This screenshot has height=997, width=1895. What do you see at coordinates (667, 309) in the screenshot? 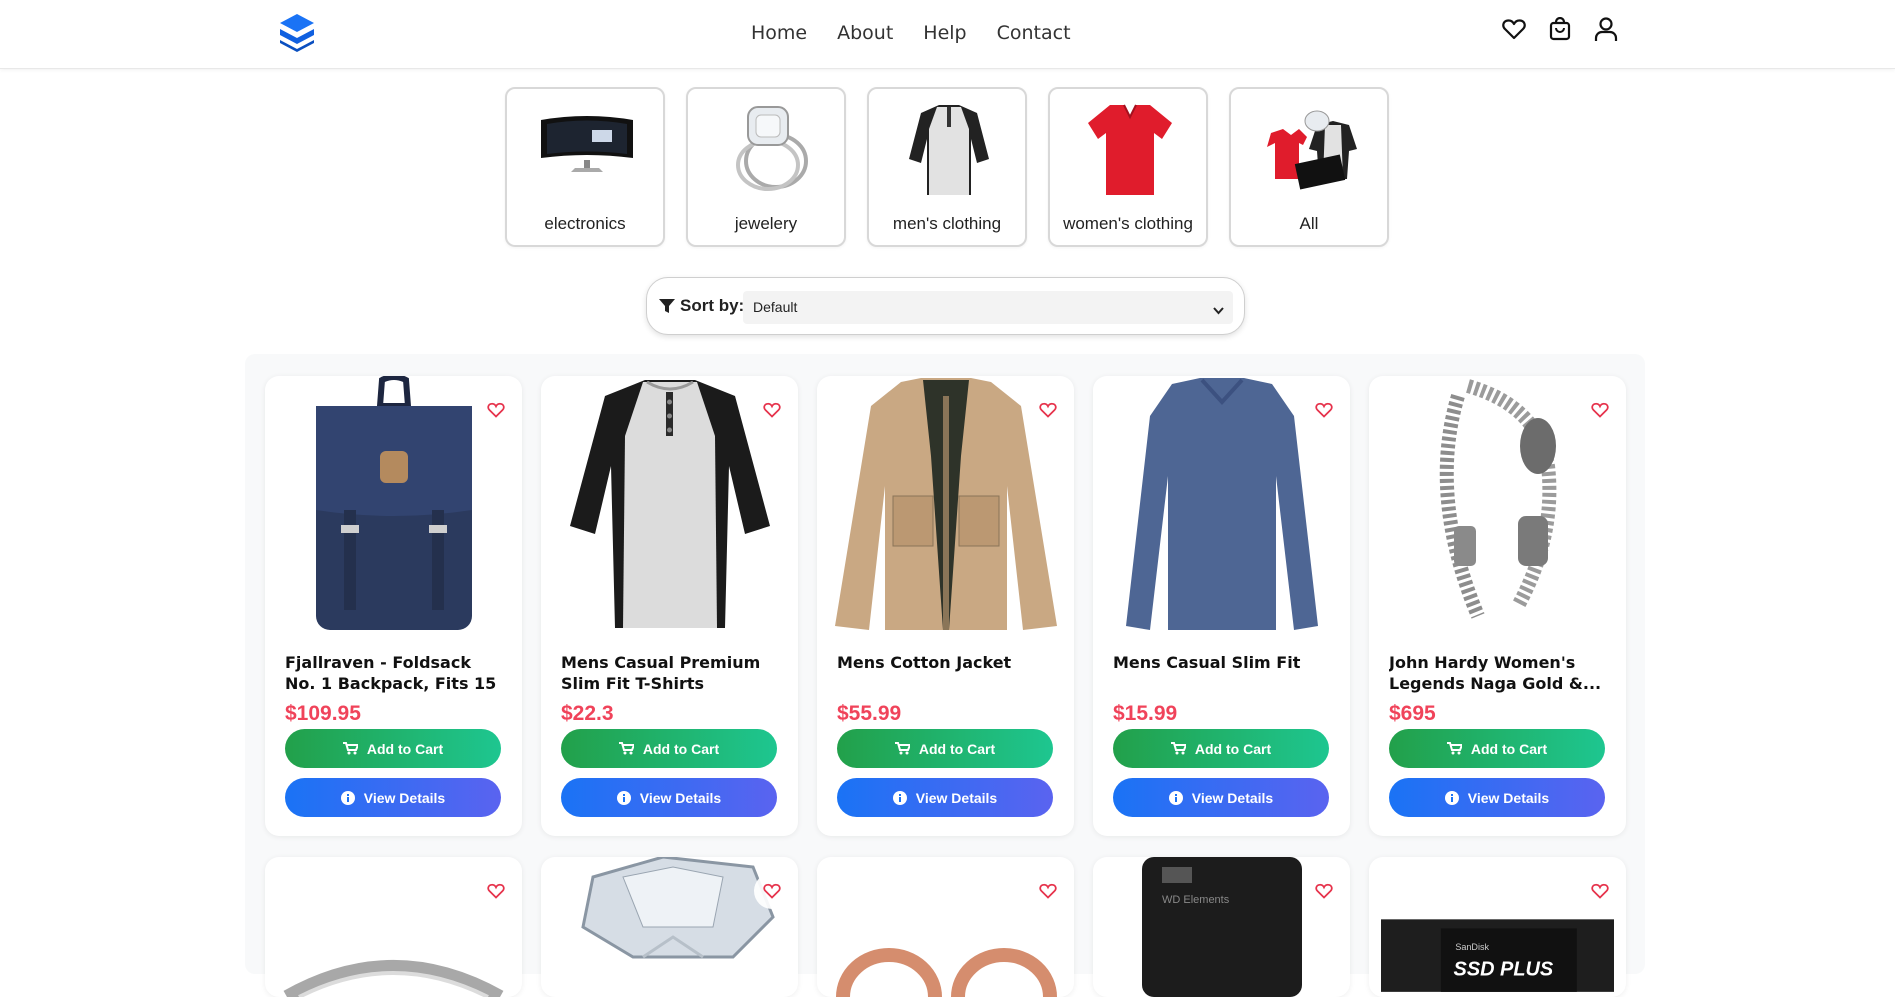
I see `filter-icon` at bounding box center [667, 309].